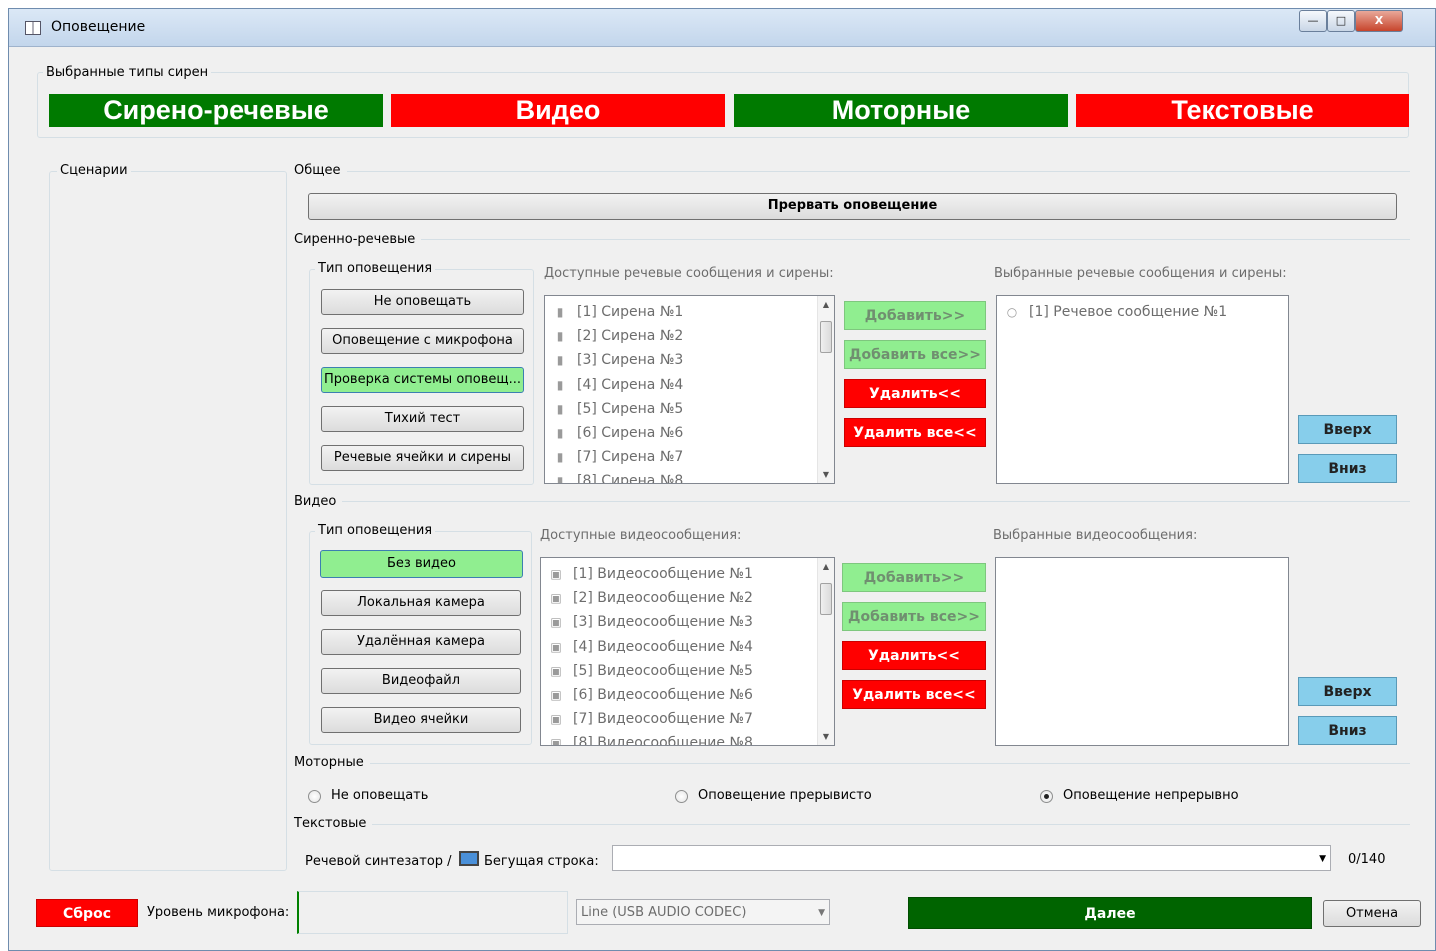  Describe the element at coordinates (915, 354) in the screenshot. I see `siren-add-all-button: Добавить все>>` at that location.